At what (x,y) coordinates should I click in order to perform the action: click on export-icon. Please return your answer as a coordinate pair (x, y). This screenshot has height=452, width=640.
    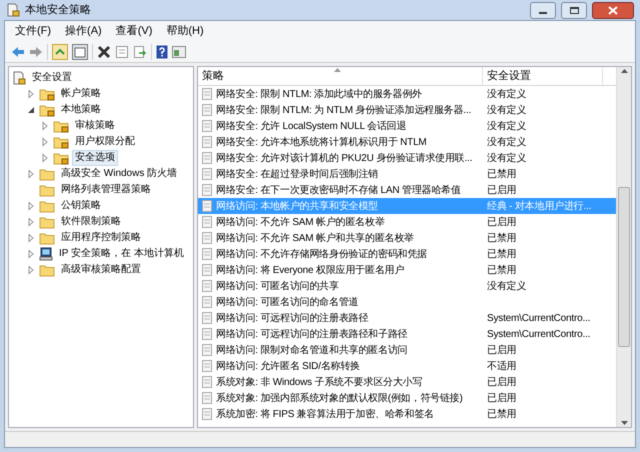
    Looking at the image, I should click on (140, 51).